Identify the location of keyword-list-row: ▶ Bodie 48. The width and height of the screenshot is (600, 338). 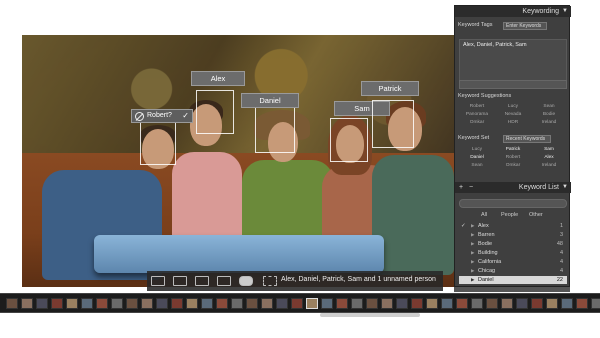
(513, 244).